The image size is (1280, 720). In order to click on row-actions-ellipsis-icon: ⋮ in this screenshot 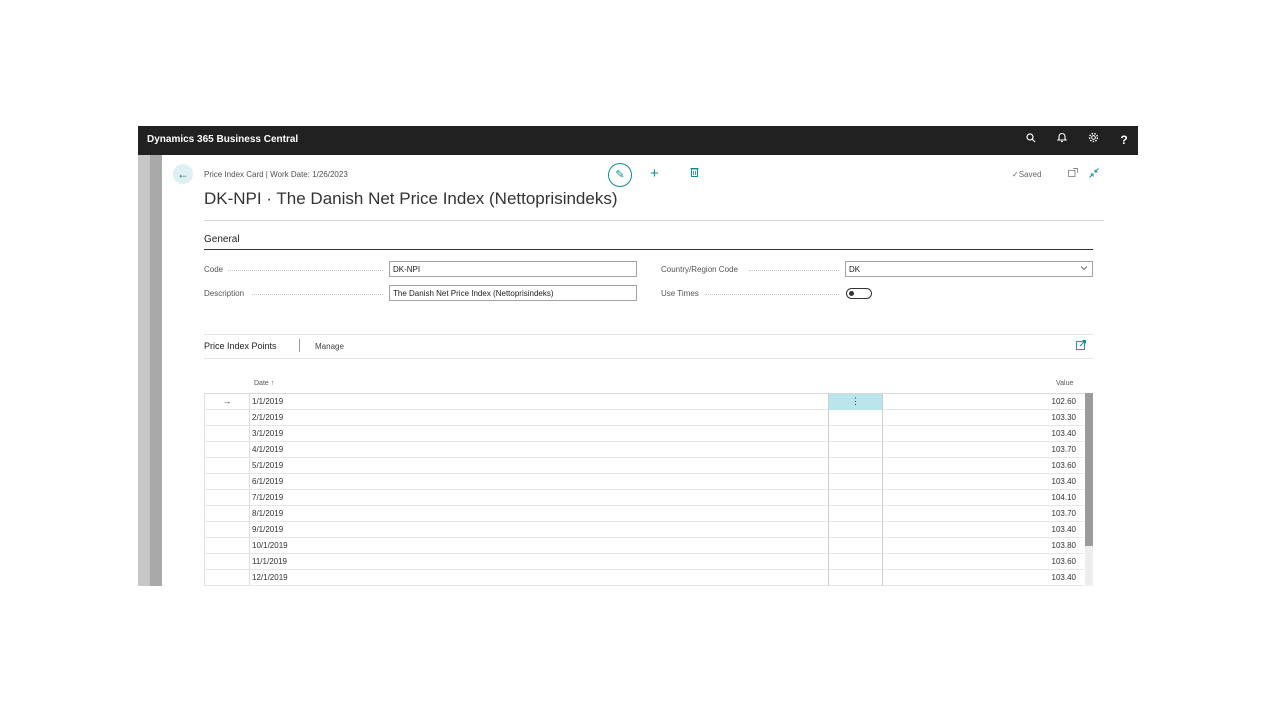, I will do `click(855, 402)`.